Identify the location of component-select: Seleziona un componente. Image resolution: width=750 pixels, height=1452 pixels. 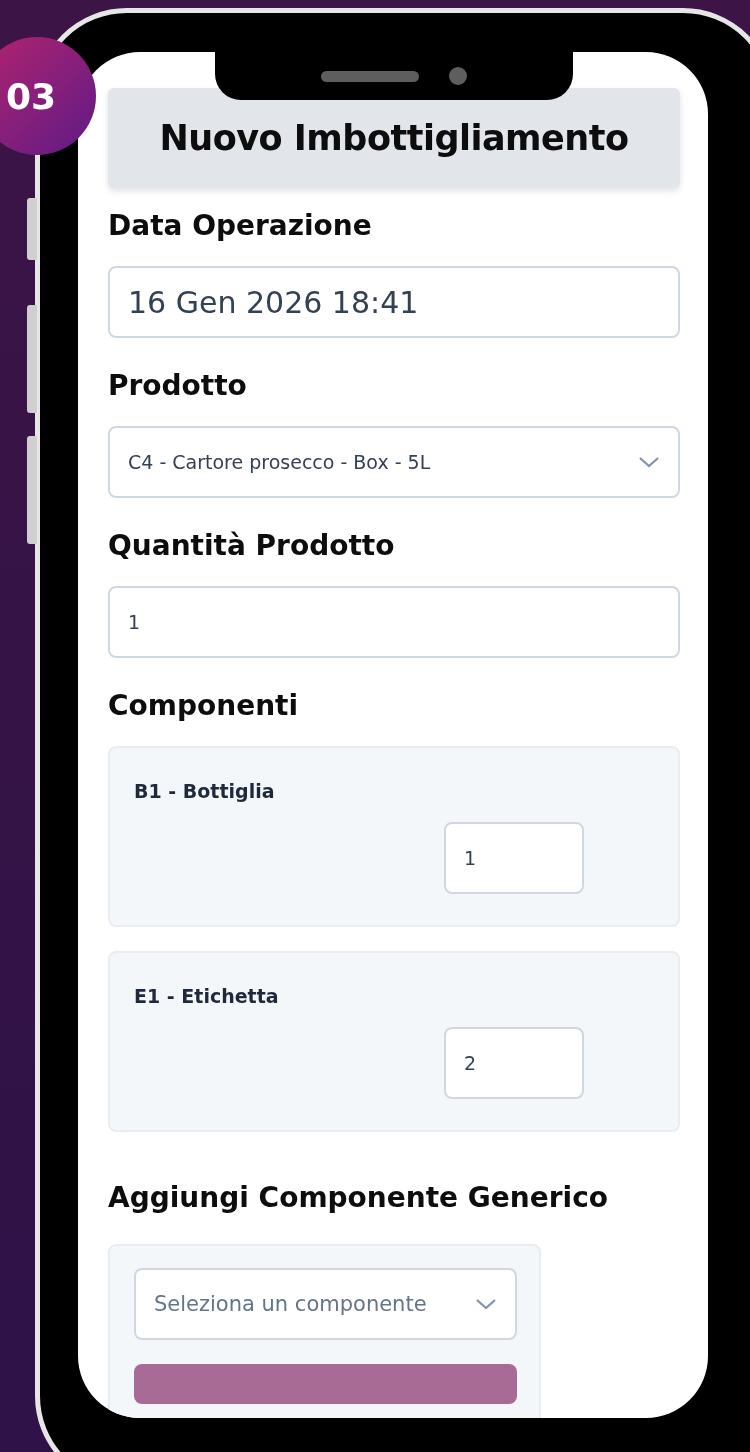
(325, 1304).